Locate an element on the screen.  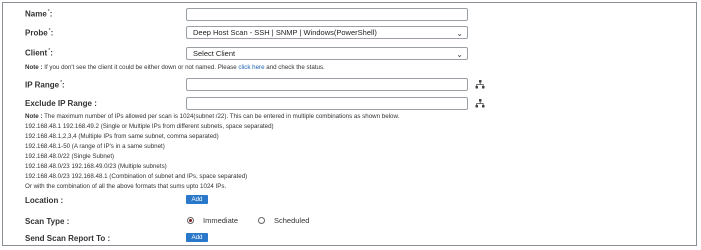
send-report-label: Send Scan Report To : is located at coordinates (68, 238).